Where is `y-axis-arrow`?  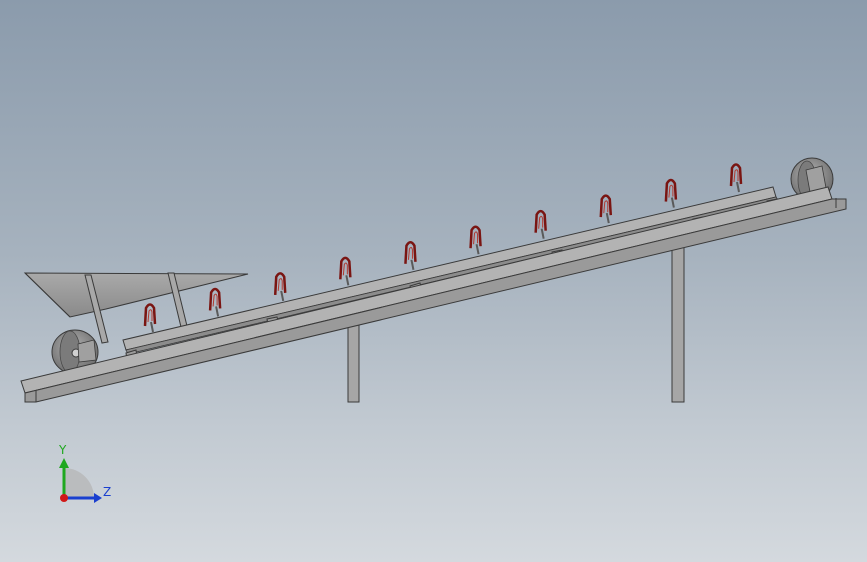
y-axis-arrow is located at coordinates (64, 463).